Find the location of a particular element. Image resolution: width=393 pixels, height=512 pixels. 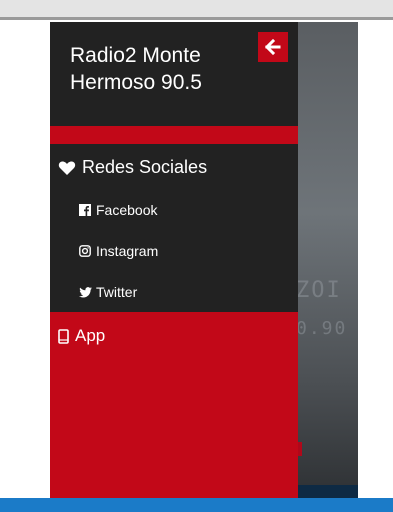

back-button is located at coordinates (273, 47).